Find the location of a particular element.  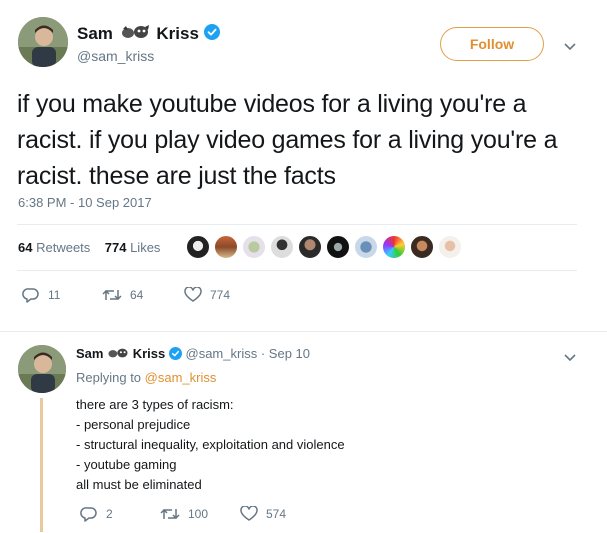

retweet-action: 100 is located at coordinates (200, 514).